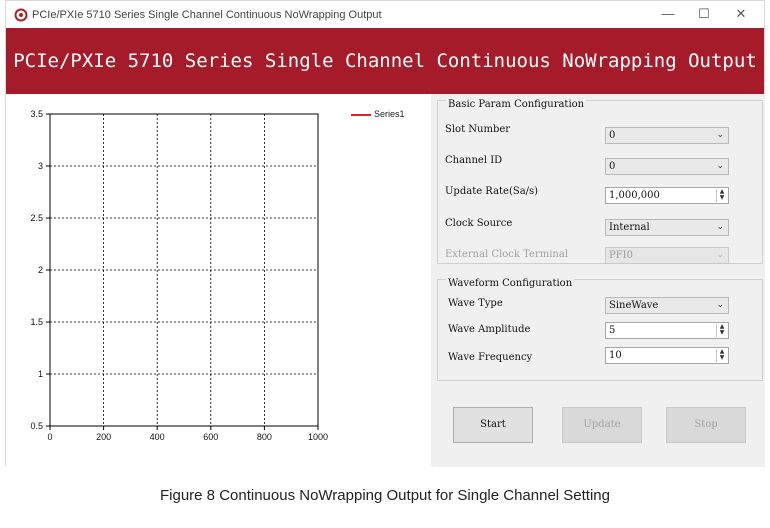 This screenshot has width=770, height=528. What do you see at coordinates (667, 355) in the screenshot?
I see `wave-frequency-input: 10 ▲ ▼` at bounding box center [667, 355].